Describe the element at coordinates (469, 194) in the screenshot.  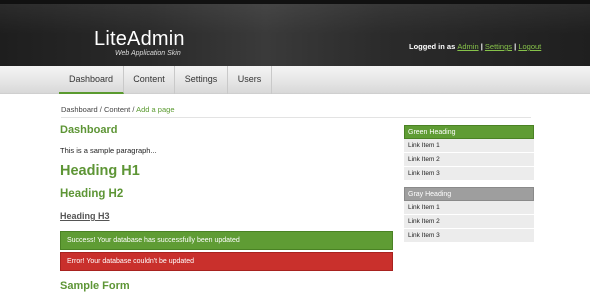
I see `gray-panel-heading: Gray Heading` at that location.